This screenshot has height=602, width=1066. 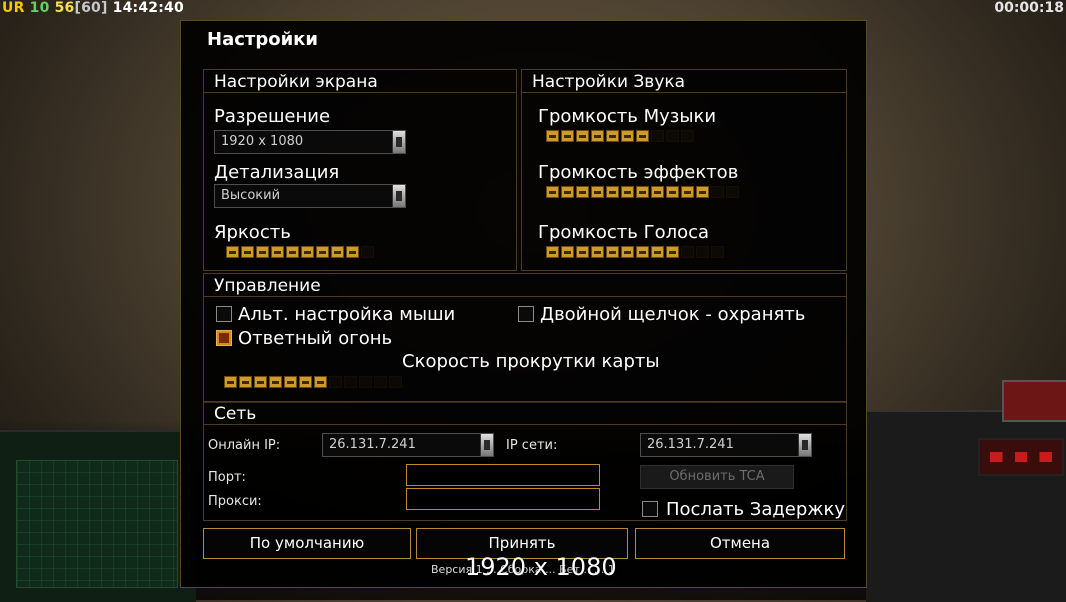 I want to click on send-delay-checkbox, so click(x=650, y=509).